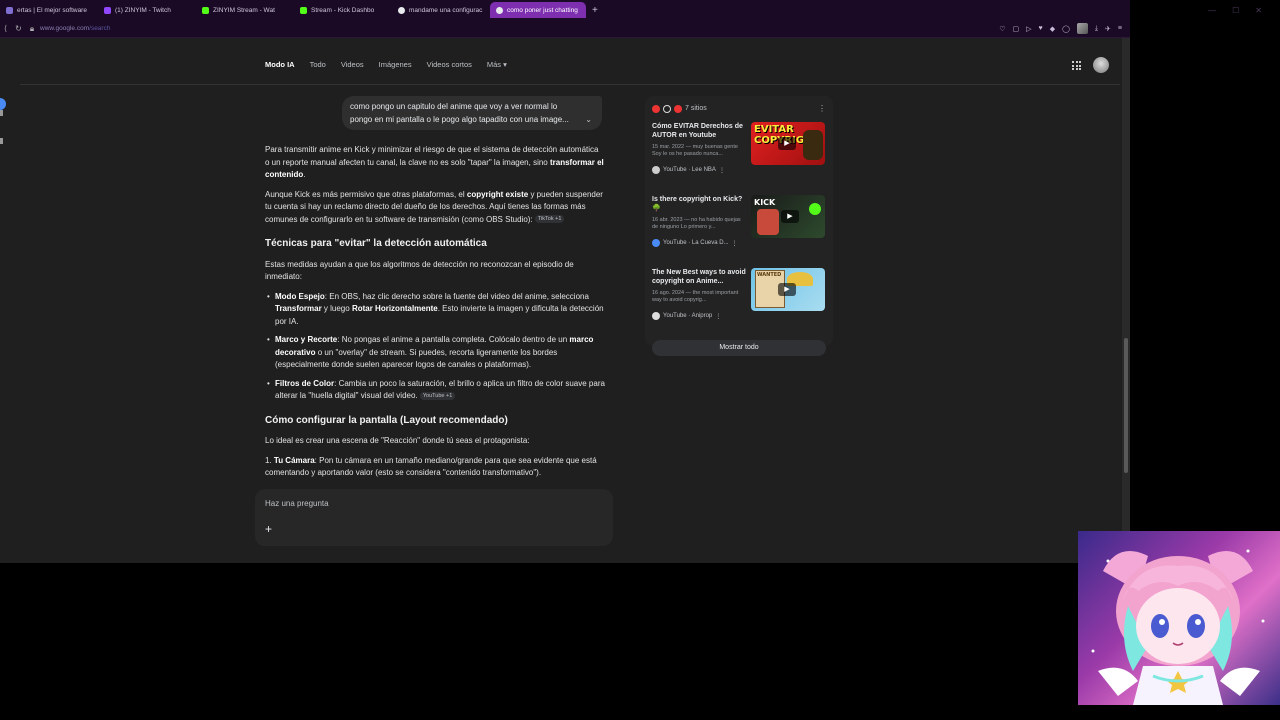 The width and height of the screenshot is (1280, 720). What do you see at coordinates (449, 64) in the screenshot?
I see `nav-videos-cortos: Videos cortos` at bounding box center [449, 64].